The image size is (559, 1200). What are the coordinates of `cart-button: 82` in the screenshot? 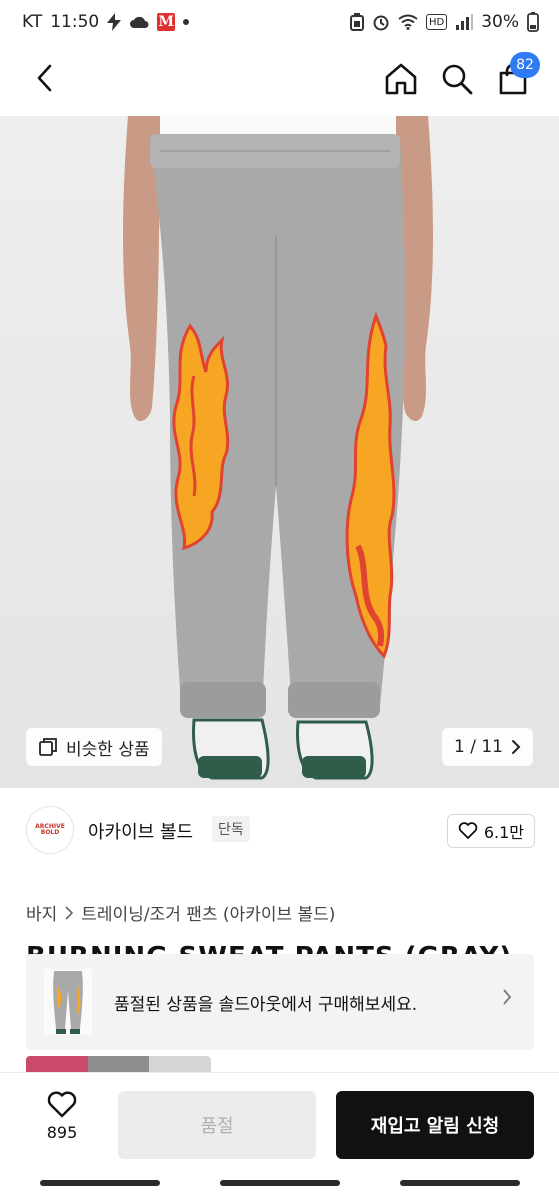 It's located at (516, 76).